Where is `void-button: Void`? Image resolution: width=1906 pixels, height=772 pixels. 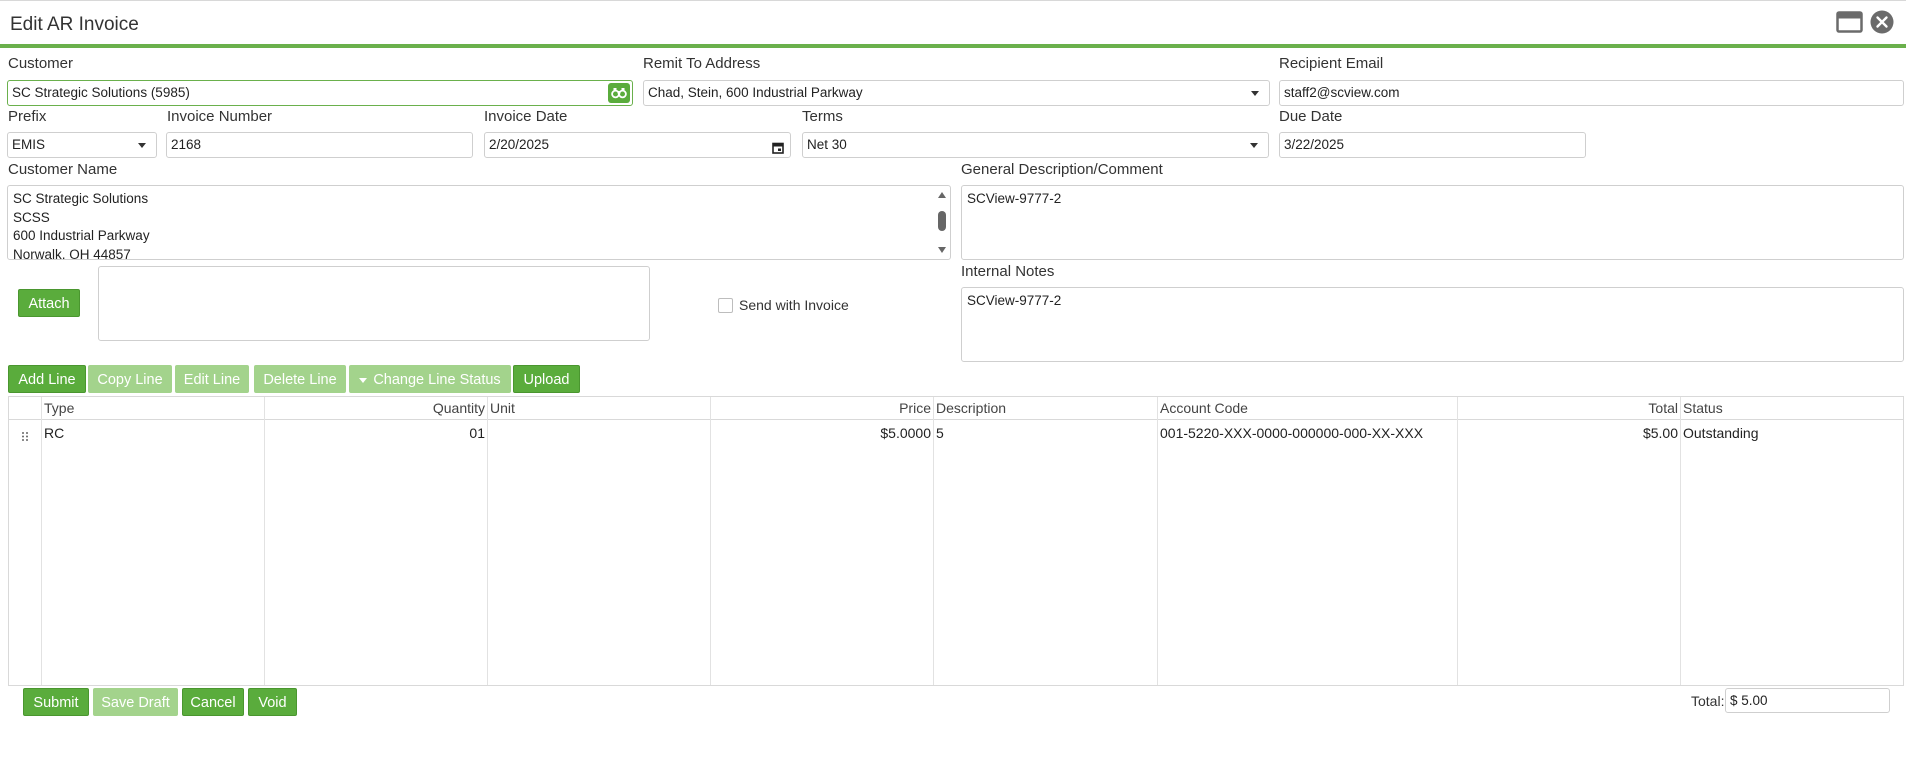
void-button: Void is located at coordinates (272, 702).